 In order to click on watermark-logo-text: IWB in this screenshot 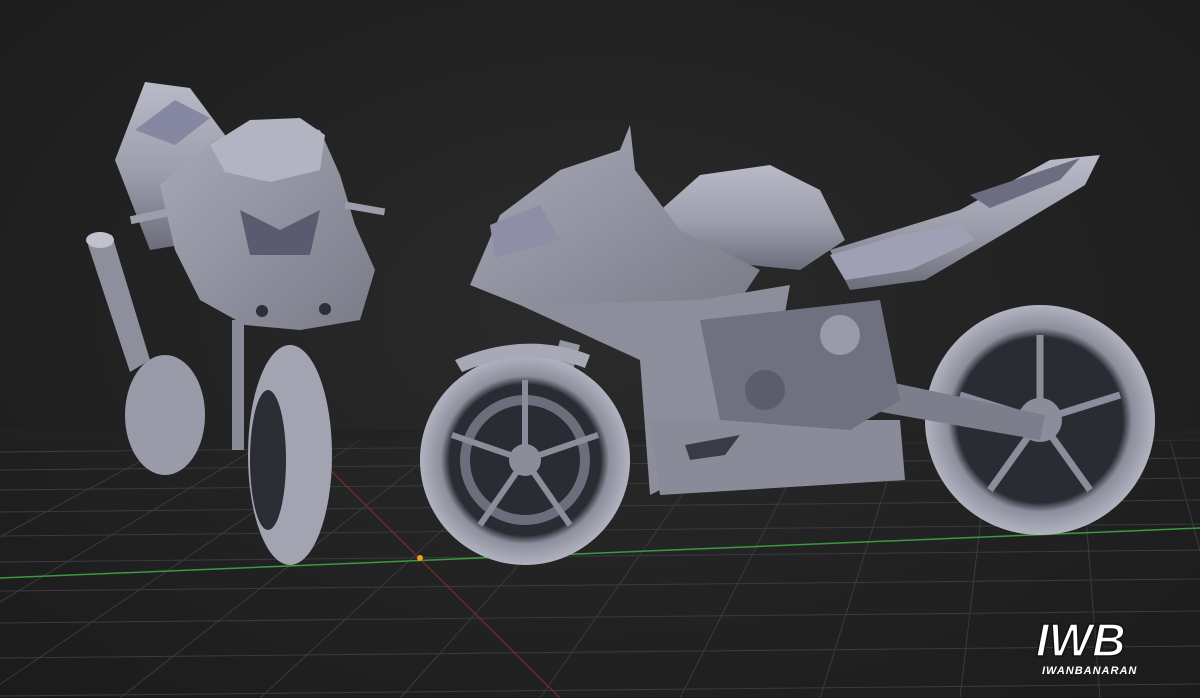, I will do `click(1080, 640)`.